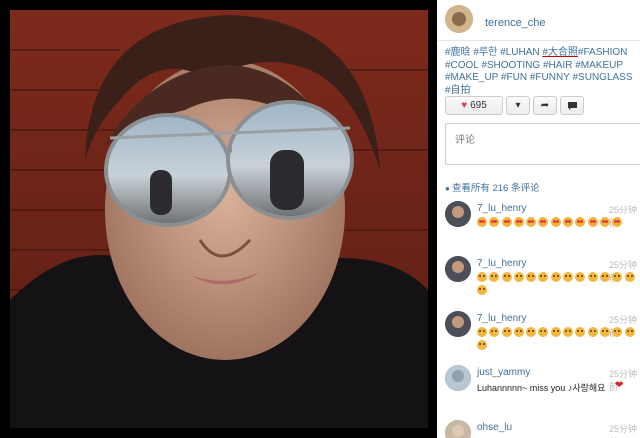  What do you see at coordinates (550, 77) in the screenshot?
I see `hashtag: #FUNNY` at bounding box center [550, 77].